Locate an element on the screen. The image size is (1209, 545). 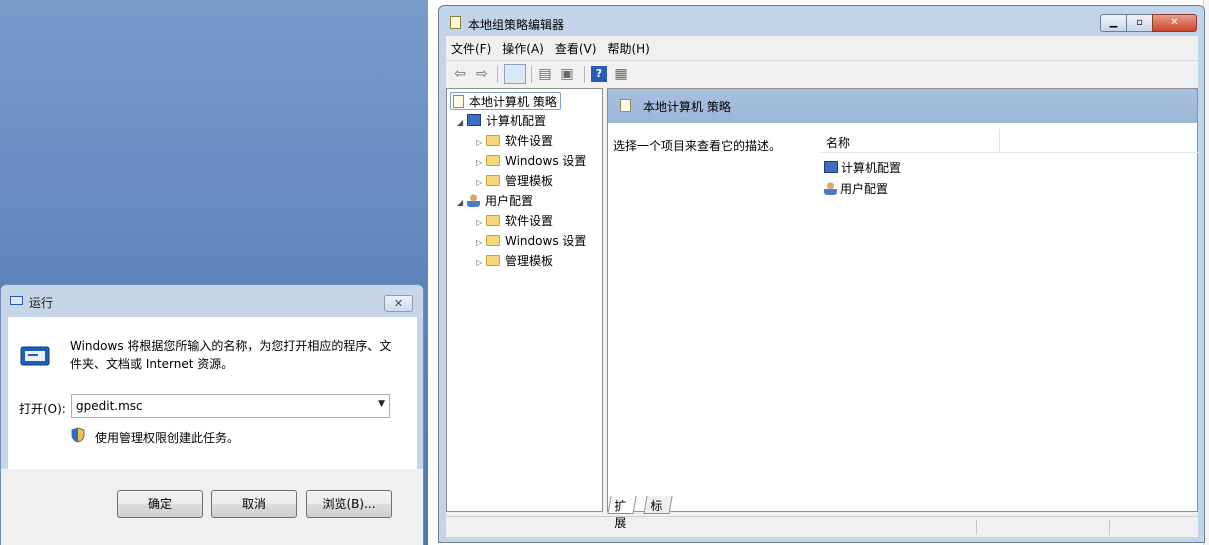
tab-standard: 标准 is located at coordinates (658, 513).